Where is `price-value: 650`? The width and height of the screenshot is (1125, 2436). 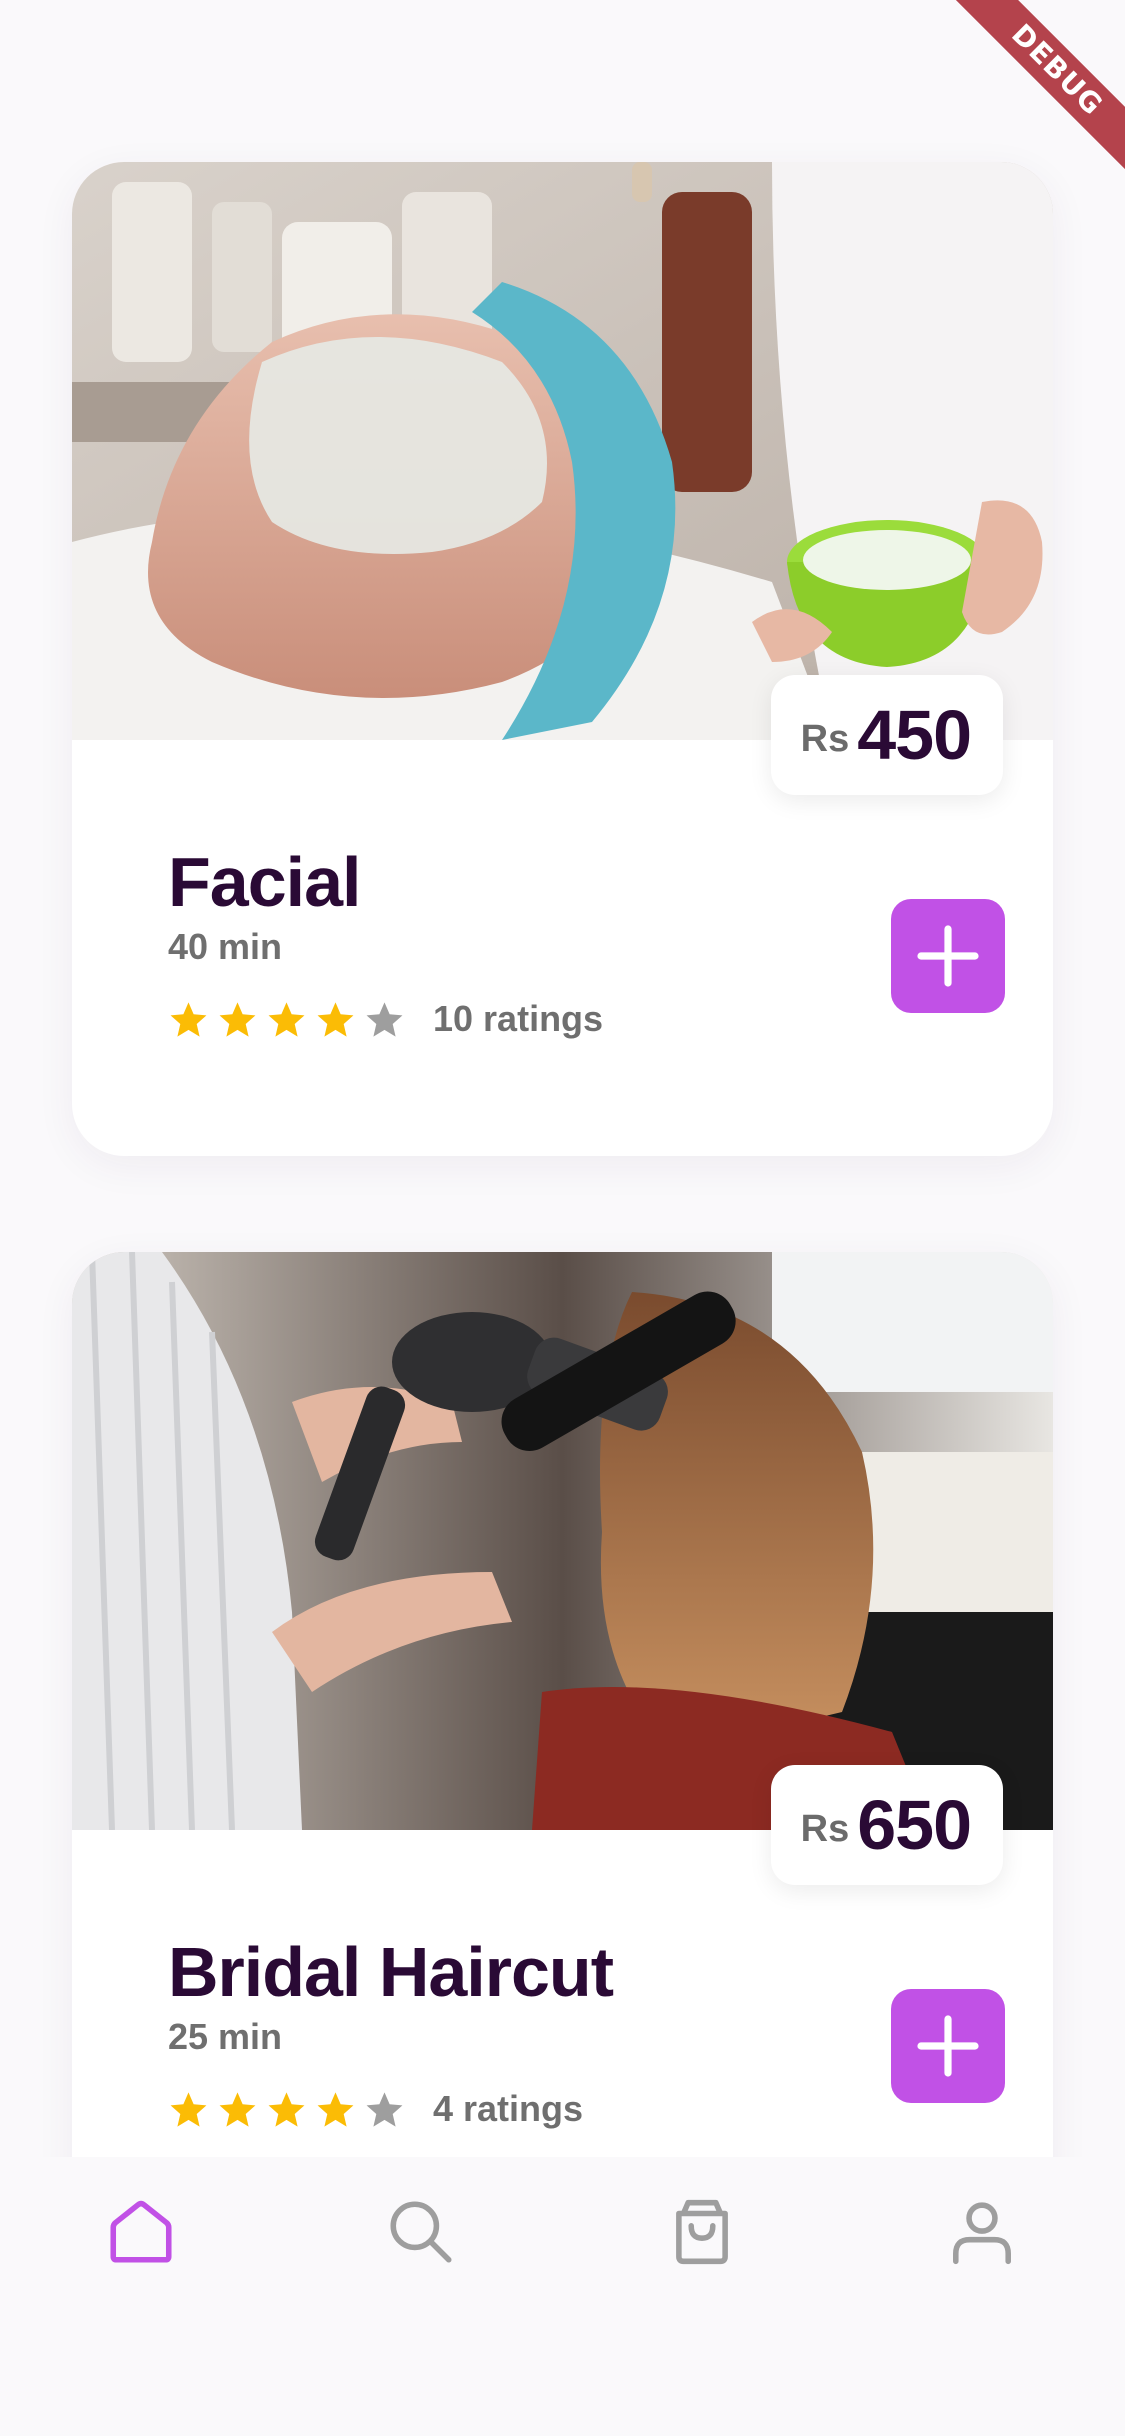
price-value: 650 is located at coordinates (914, 1825).